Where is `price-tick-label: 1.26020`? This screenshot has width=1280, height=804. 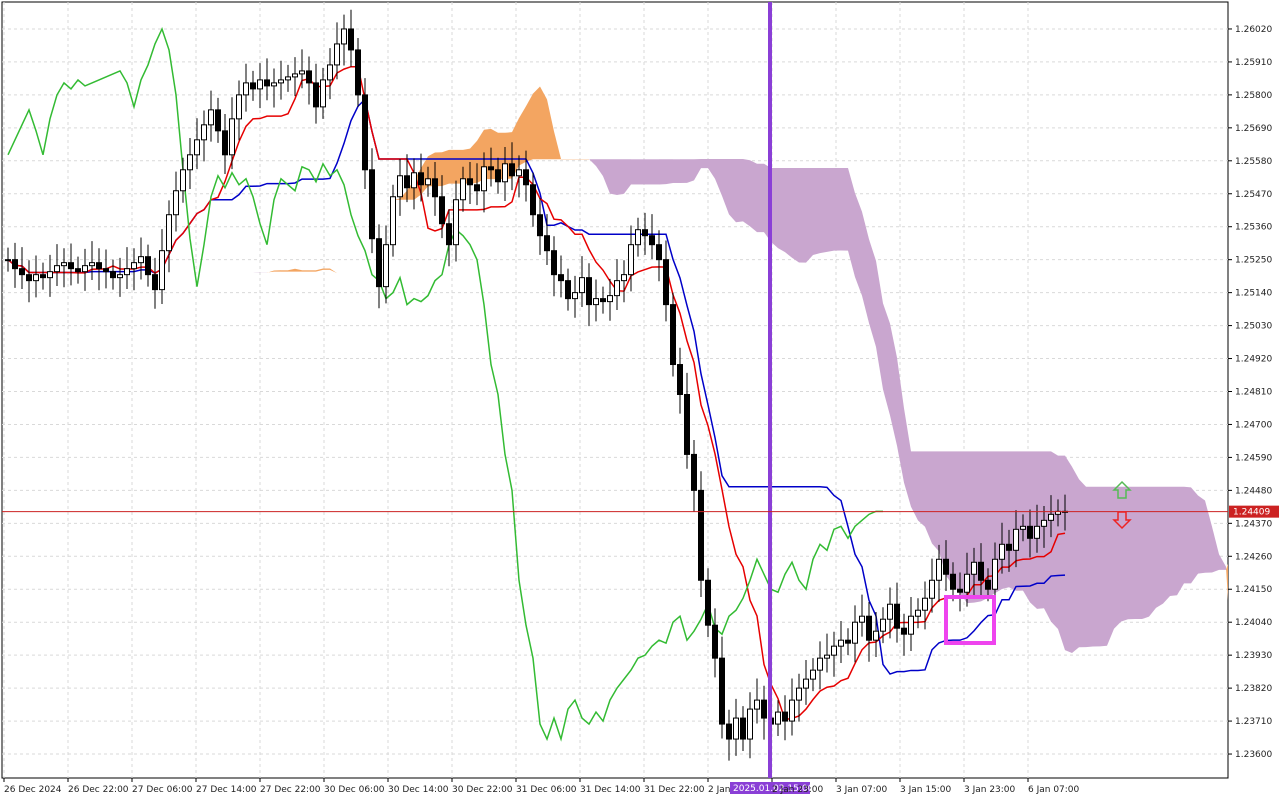
price-tick-label: 1.26020 is located at coordinates (1253, 30).